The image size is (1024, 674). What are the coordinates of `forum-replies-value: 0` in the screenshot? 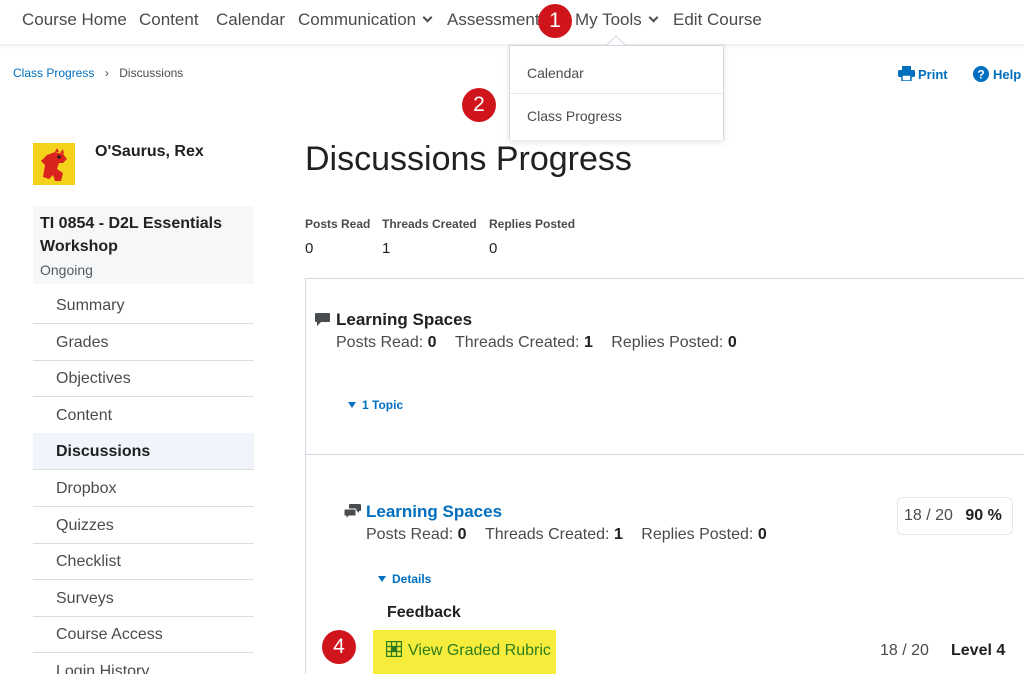 It's located at (732, 342).